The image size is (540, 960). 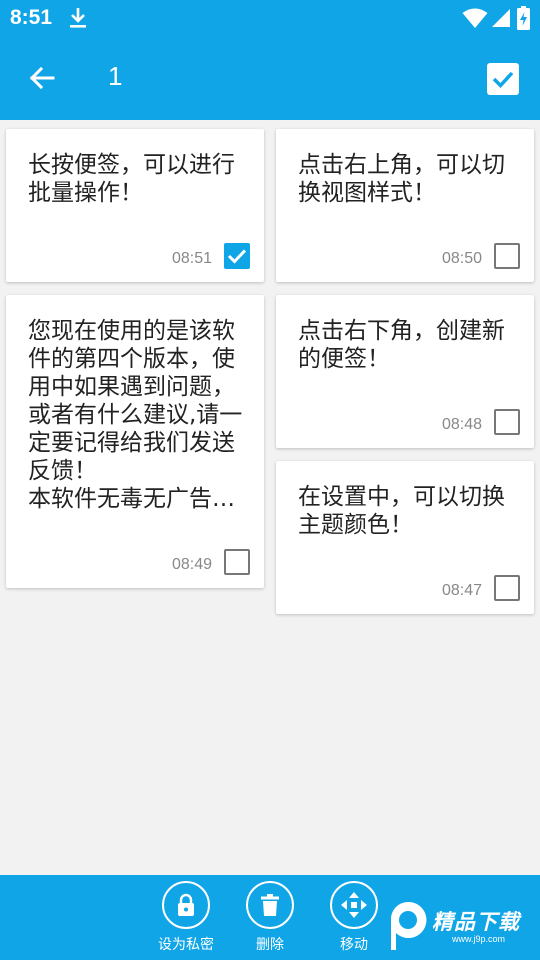 I want to click on move-button: 移动, so click(x=354, y=919).